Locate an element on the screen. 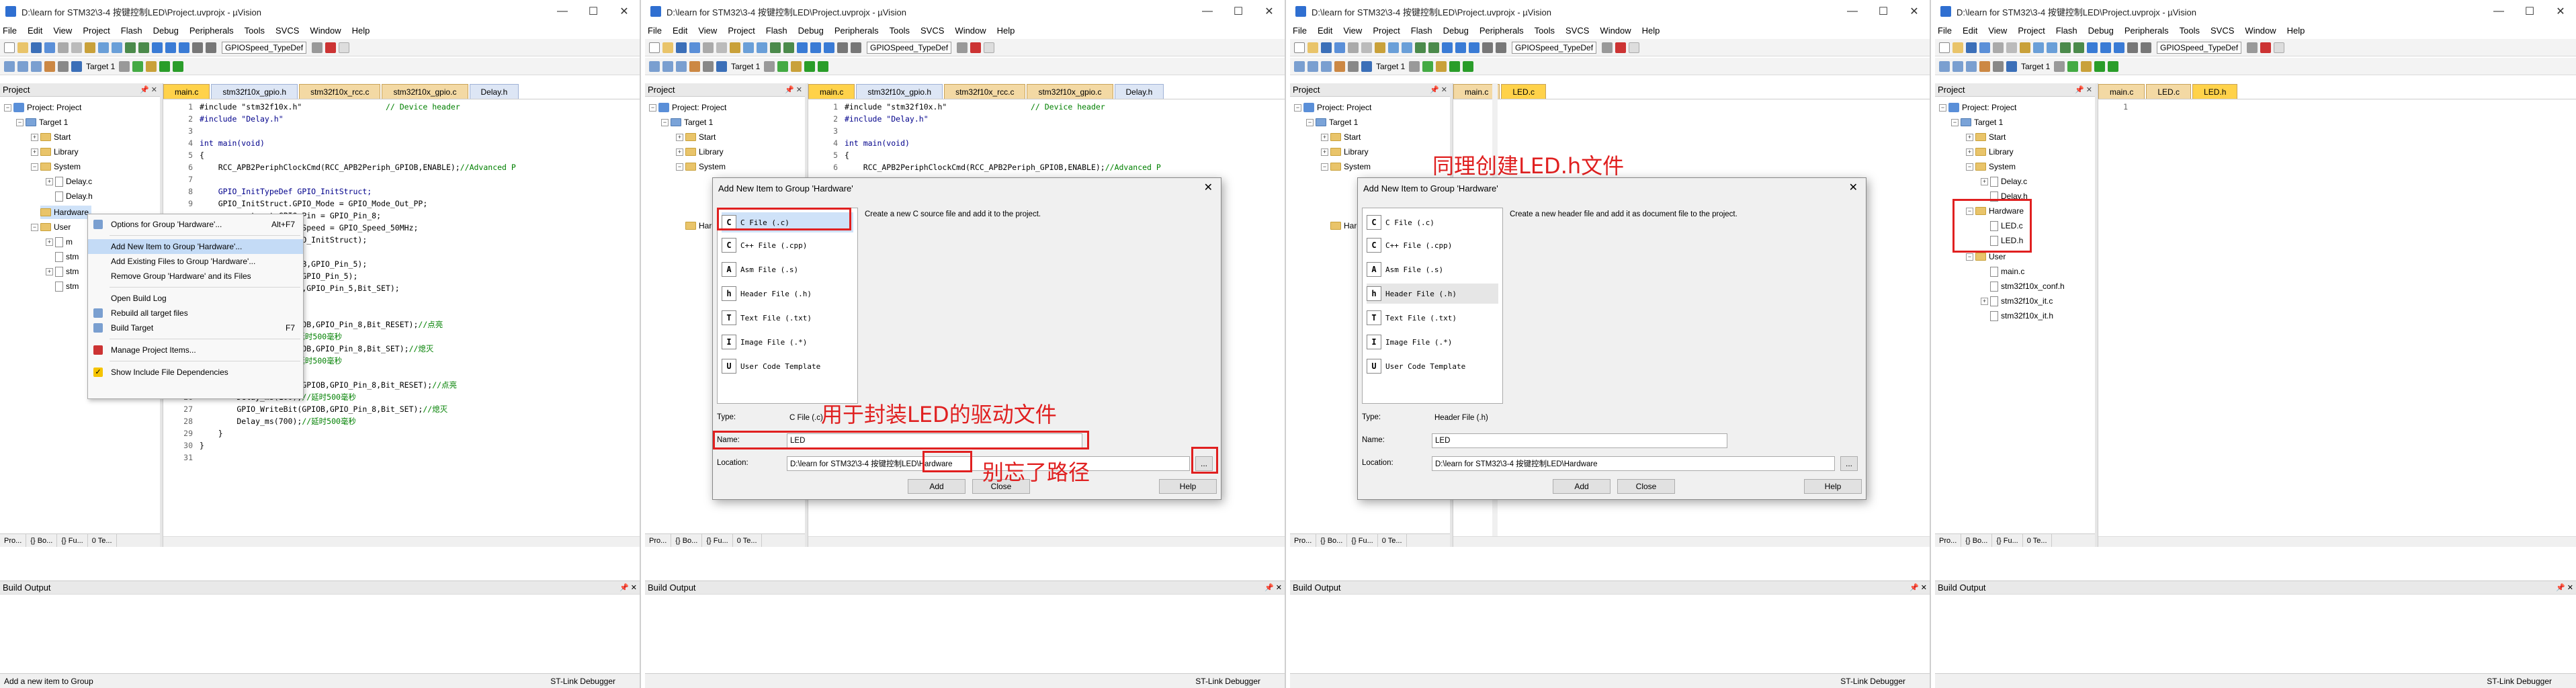  file-type-image: I Image File (.*) is located at coordinates (764, 342).